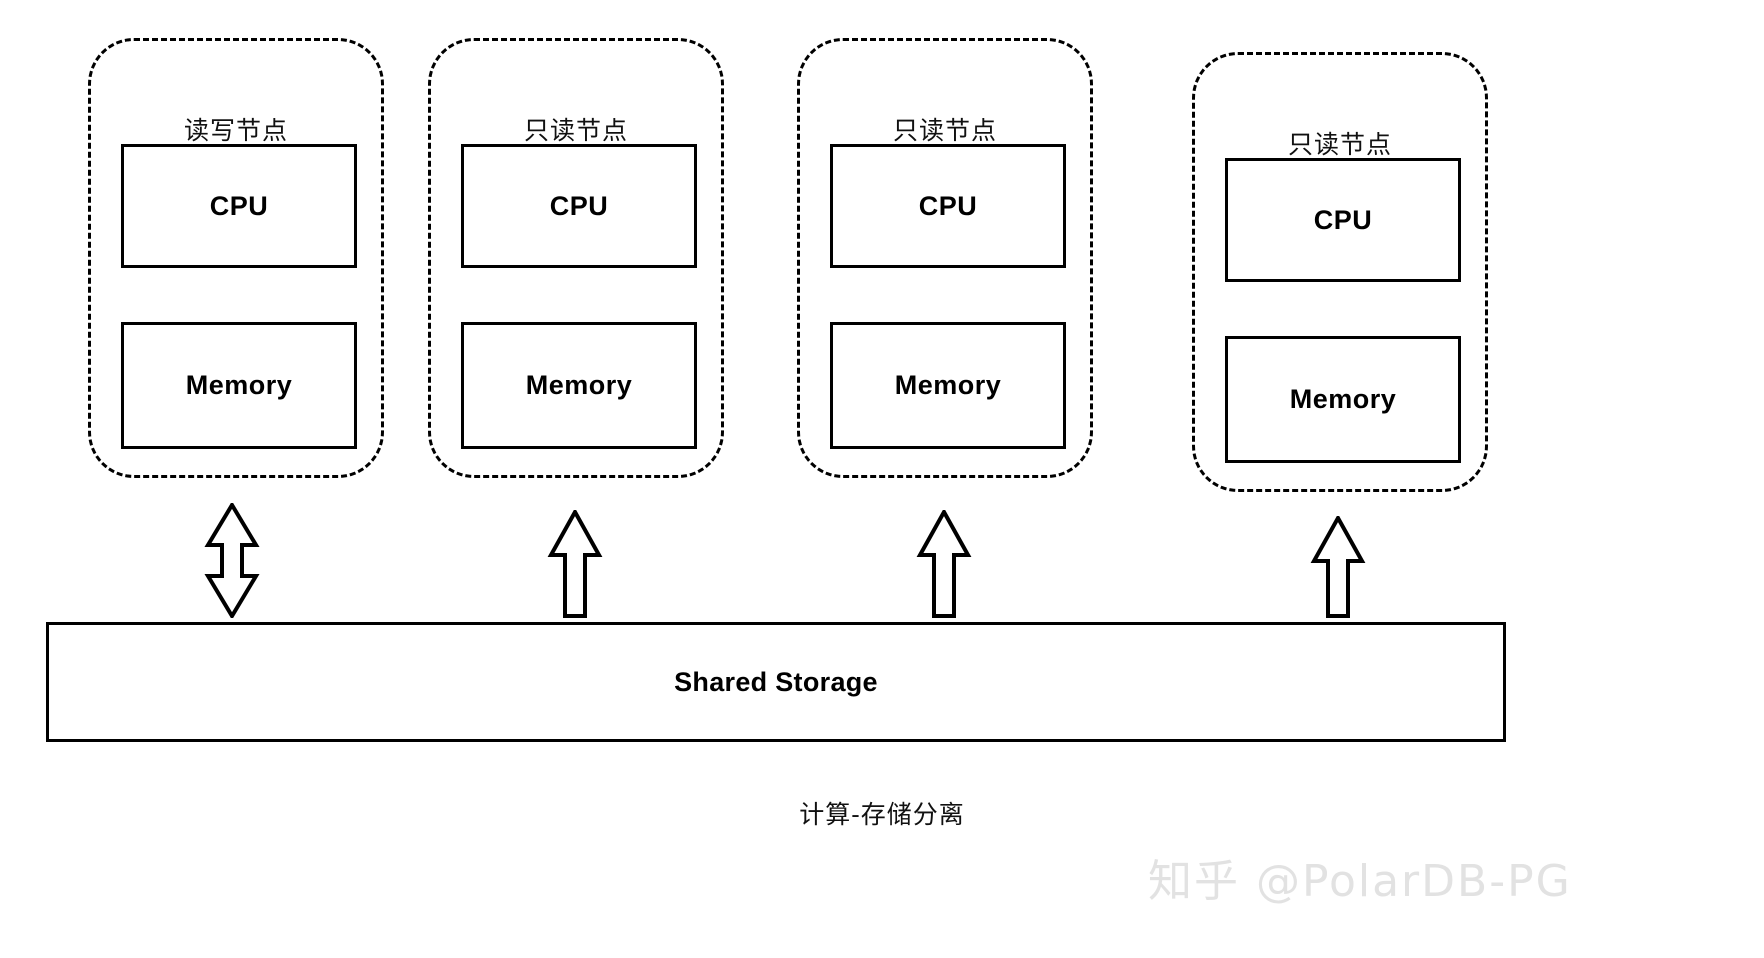 This screenshot has height=958, width=1764. I want to click on compute-node-2-memory-box: Memory, so click(579, 385).